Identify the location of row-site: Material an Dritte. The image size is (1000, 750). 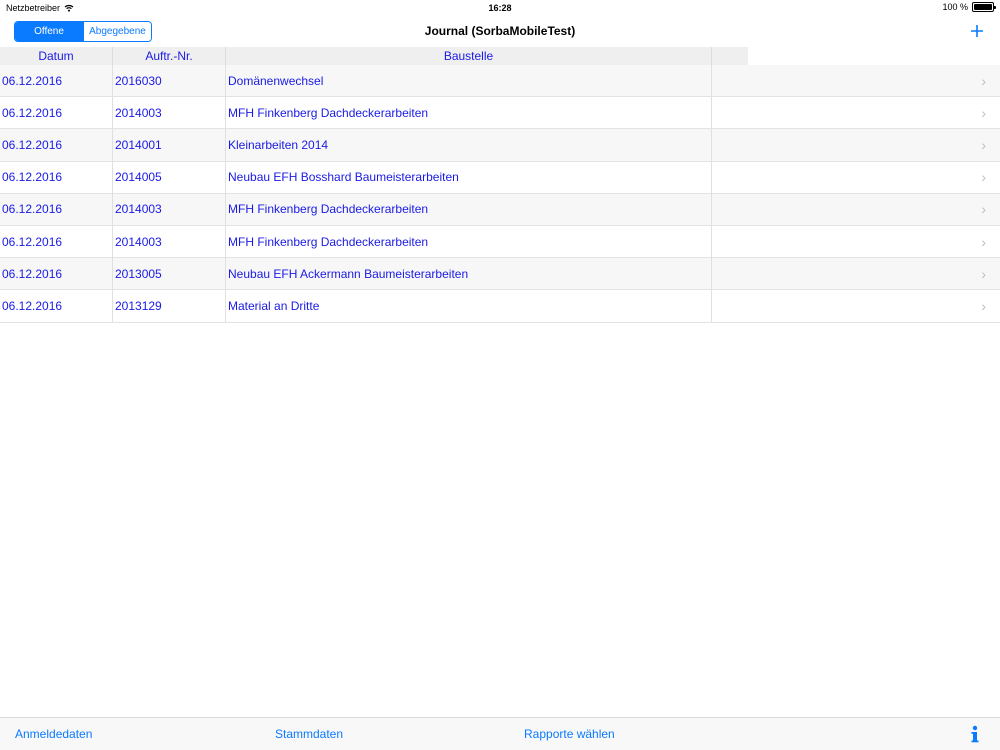
(469, 306).